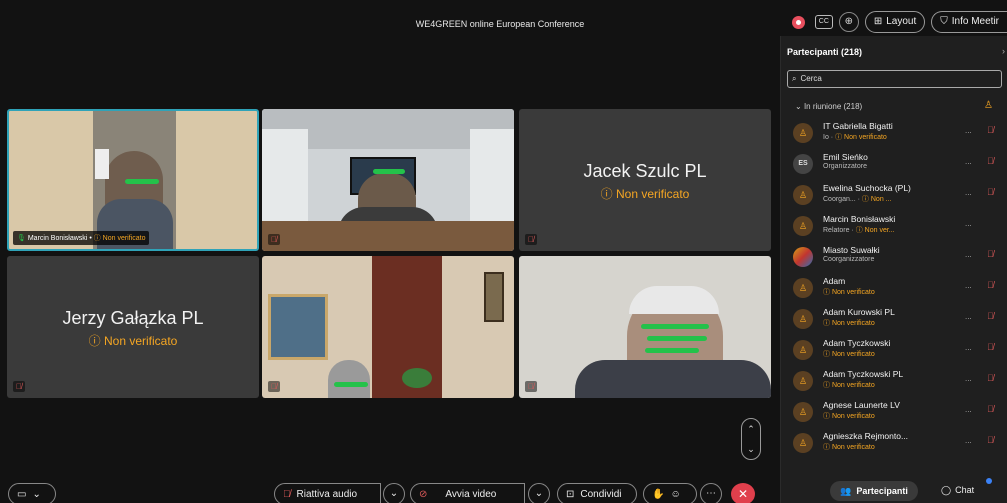  I want to click on audio-options-button: ⌄, so click(394, 493).